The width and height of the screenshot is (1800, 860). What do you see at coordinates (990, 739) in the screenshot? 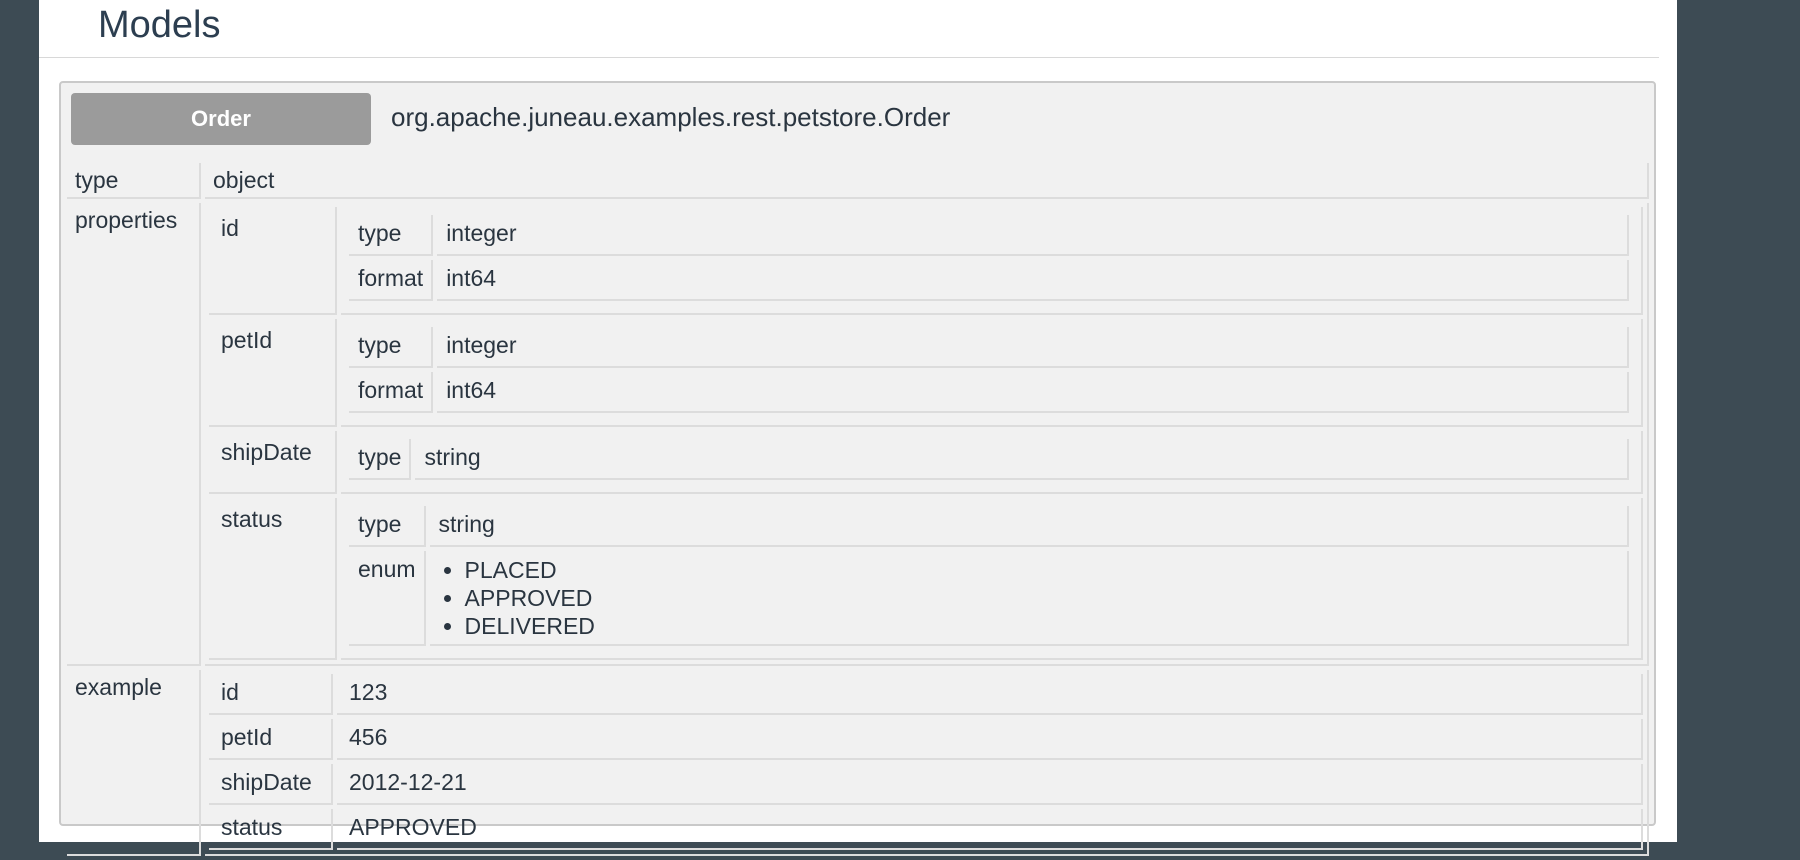
I see `example-value: 456` at bounding box center [990, 739].